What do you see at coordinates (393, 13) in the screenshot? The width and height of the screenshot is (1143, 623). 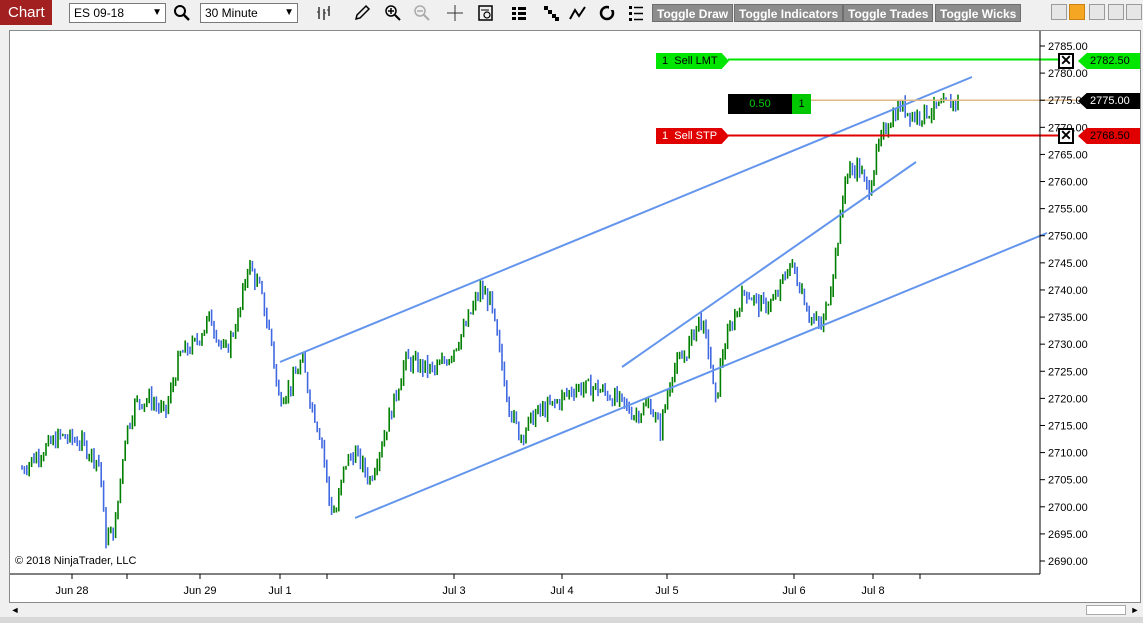 I see `zoom-in-icon` at bounding box center [393, 13].